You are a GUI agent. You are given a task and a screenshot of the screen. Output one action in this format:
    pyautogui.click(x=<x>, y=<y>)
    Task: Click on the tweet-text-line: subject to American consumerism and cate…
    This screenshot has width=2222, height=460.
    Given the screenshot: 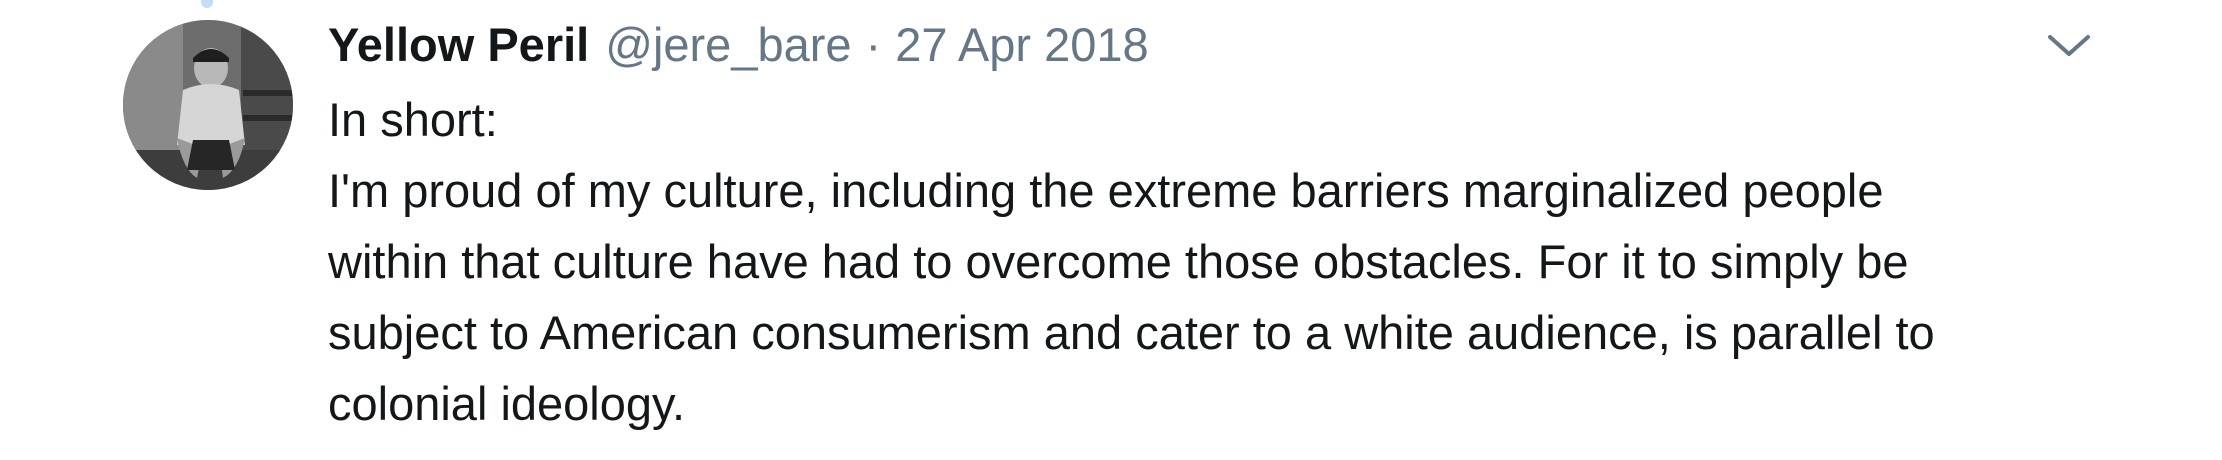 What is the action you would take?
    pyautogui.click(x=1131, y=332)
    